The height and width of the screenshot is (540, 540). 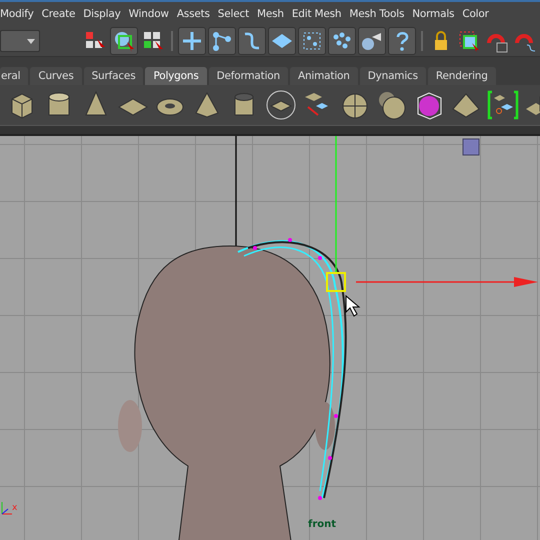 What do you see at coordinates (102, 14) in the screenshot?
I see `menu-item: Display` at bounding box center [102, 14].